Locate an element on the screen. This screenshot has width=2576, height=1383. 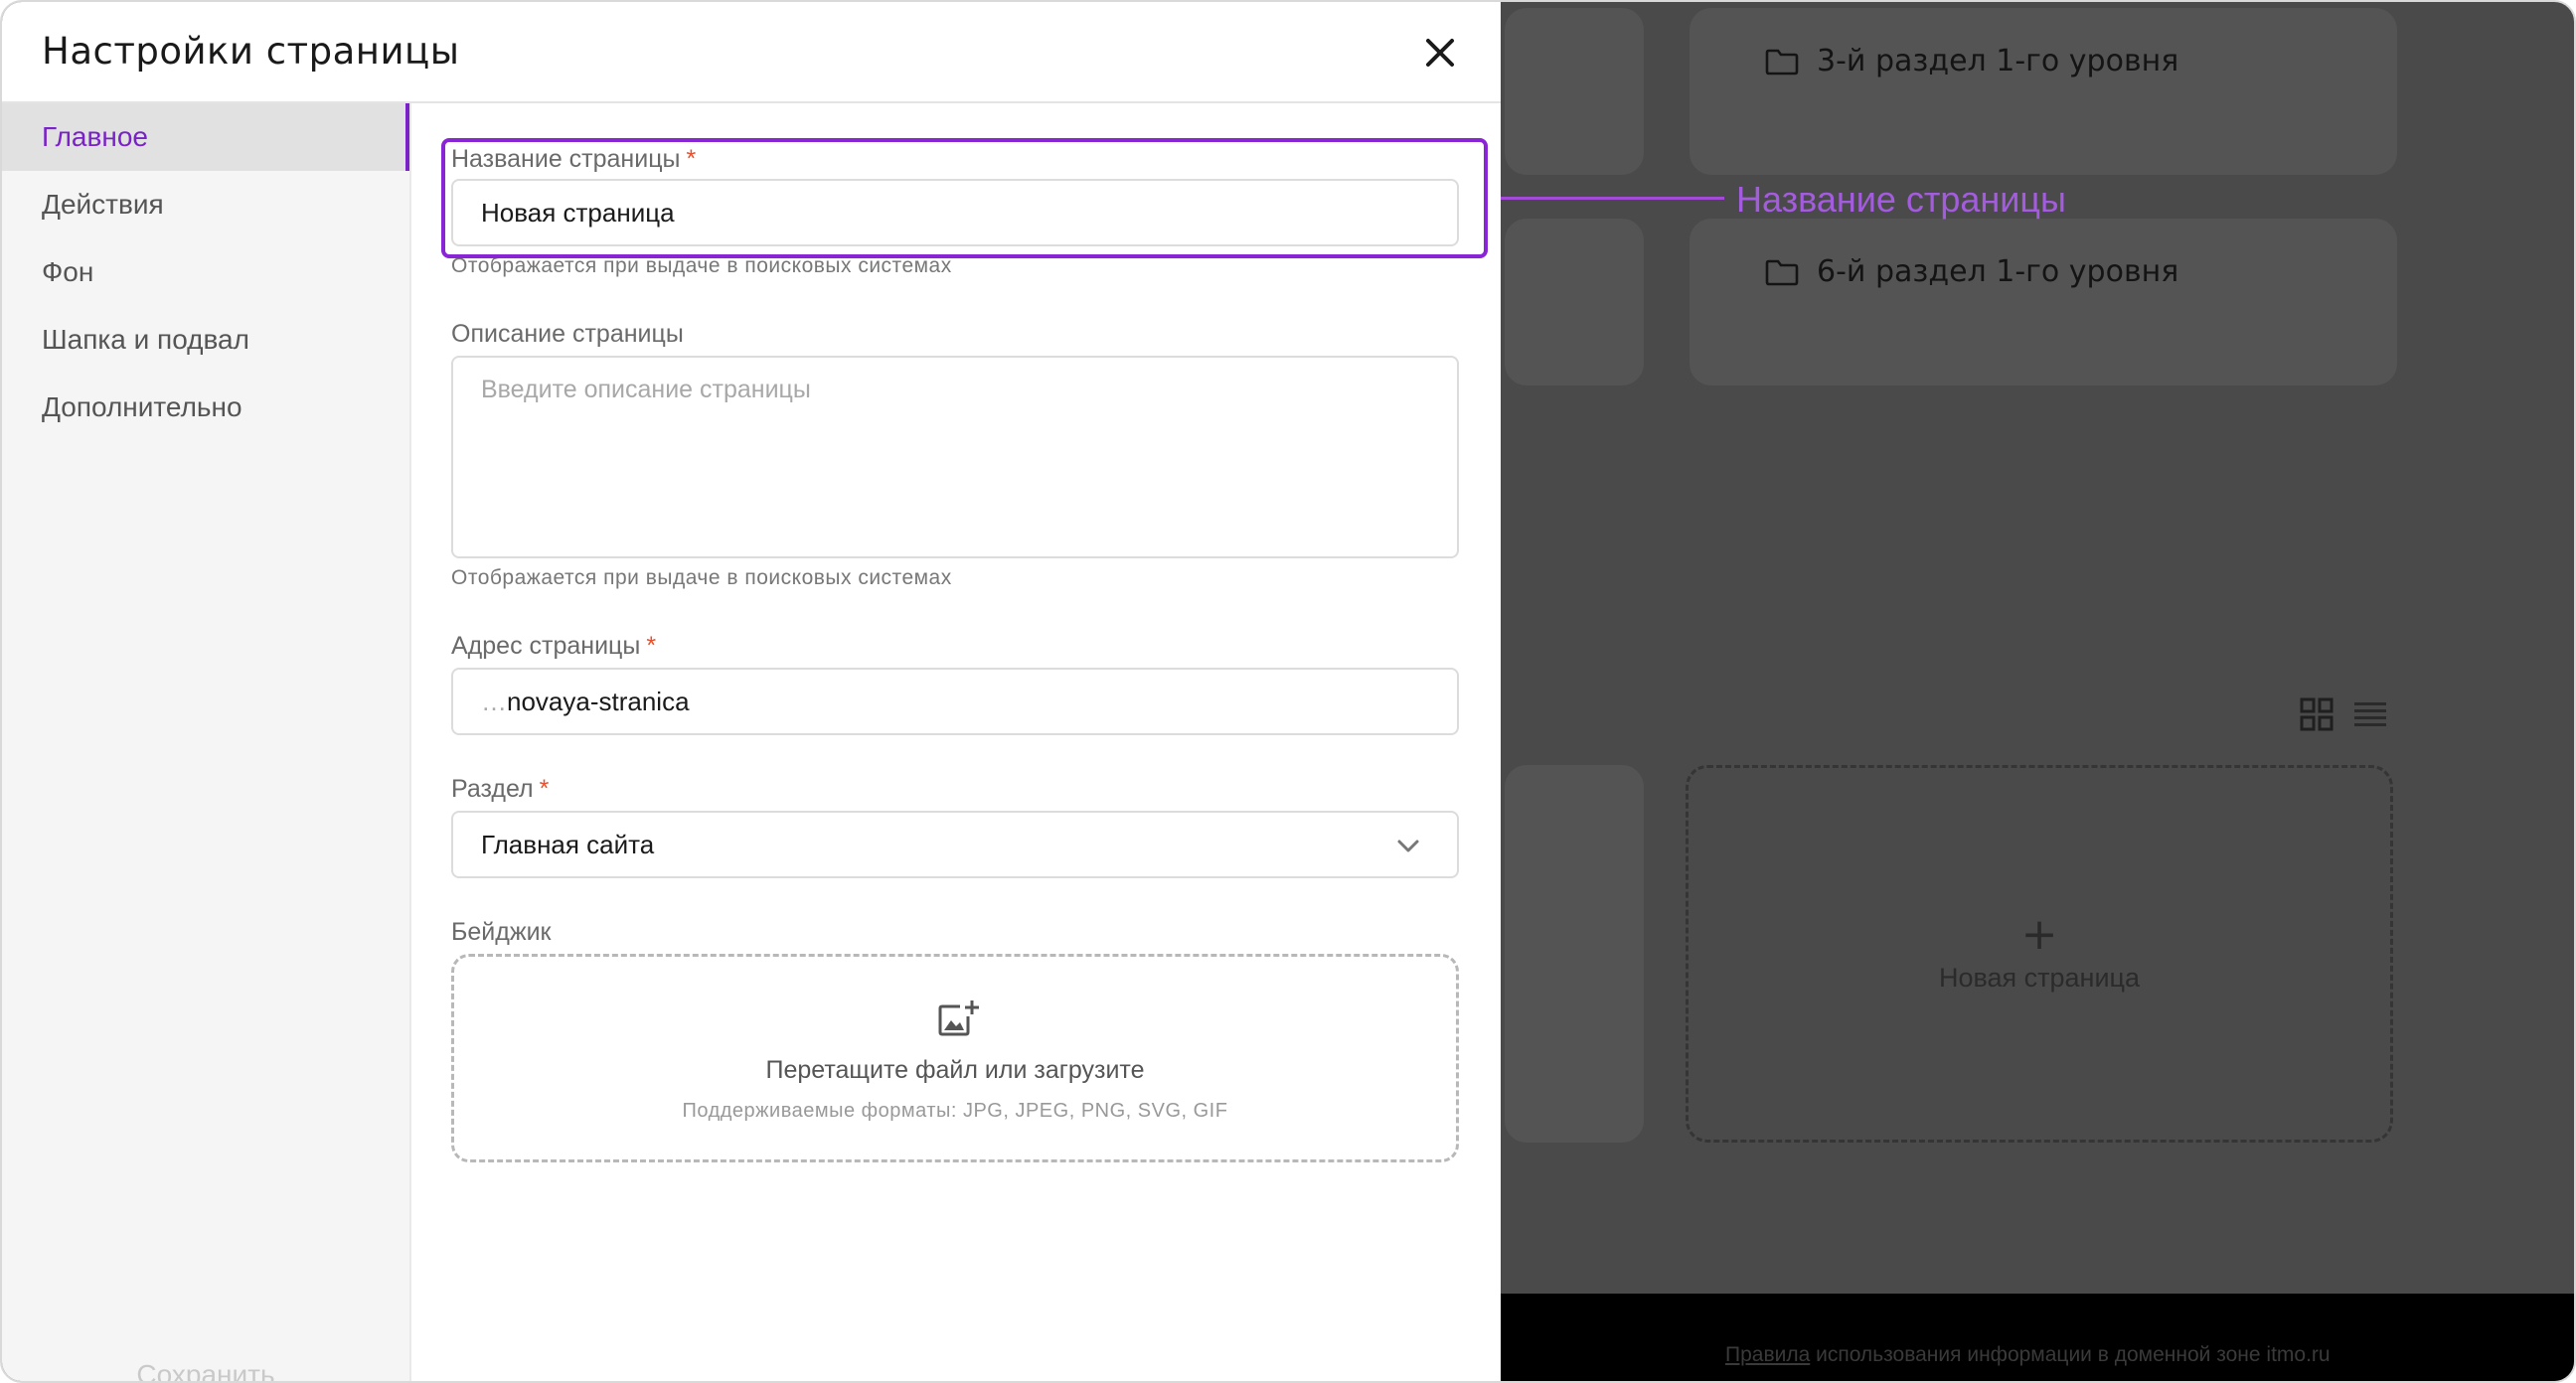
section-card-title: 3-й раздел 1-го уровня is located at coordinates (1998, 61).